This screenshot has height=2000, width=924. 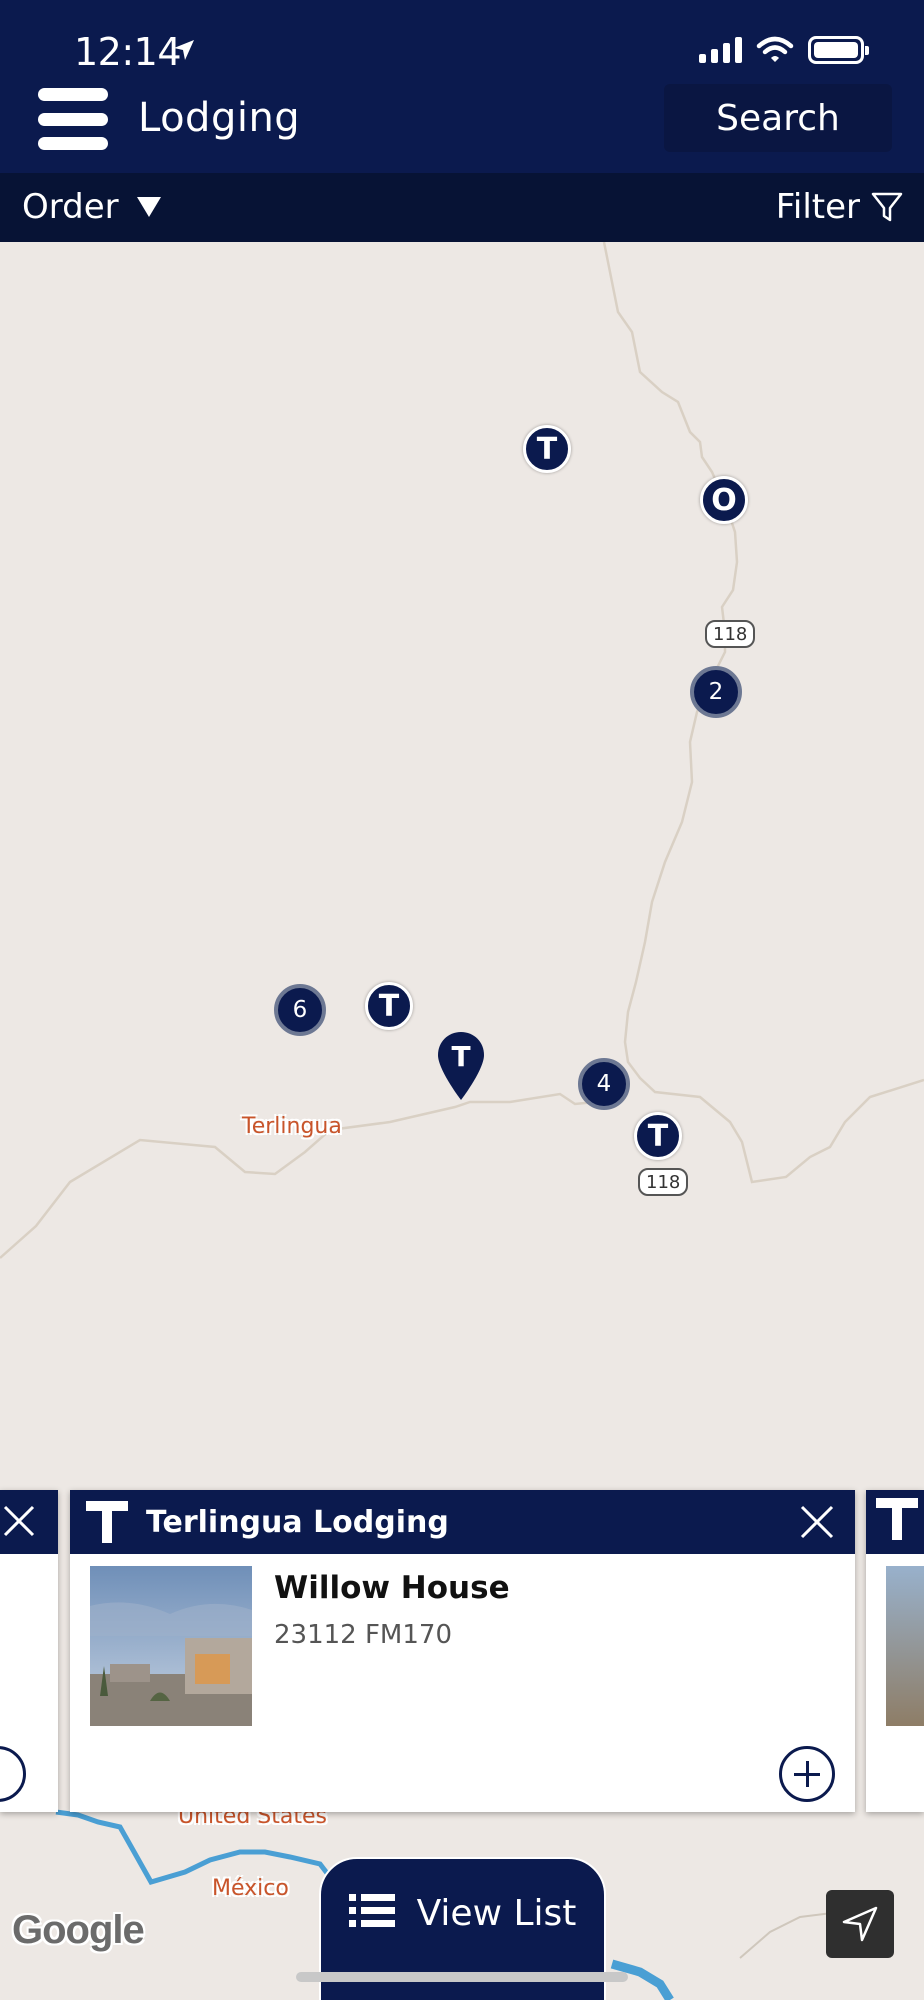 I want to click on lodging-marker: O, so click(x=724, y=500).